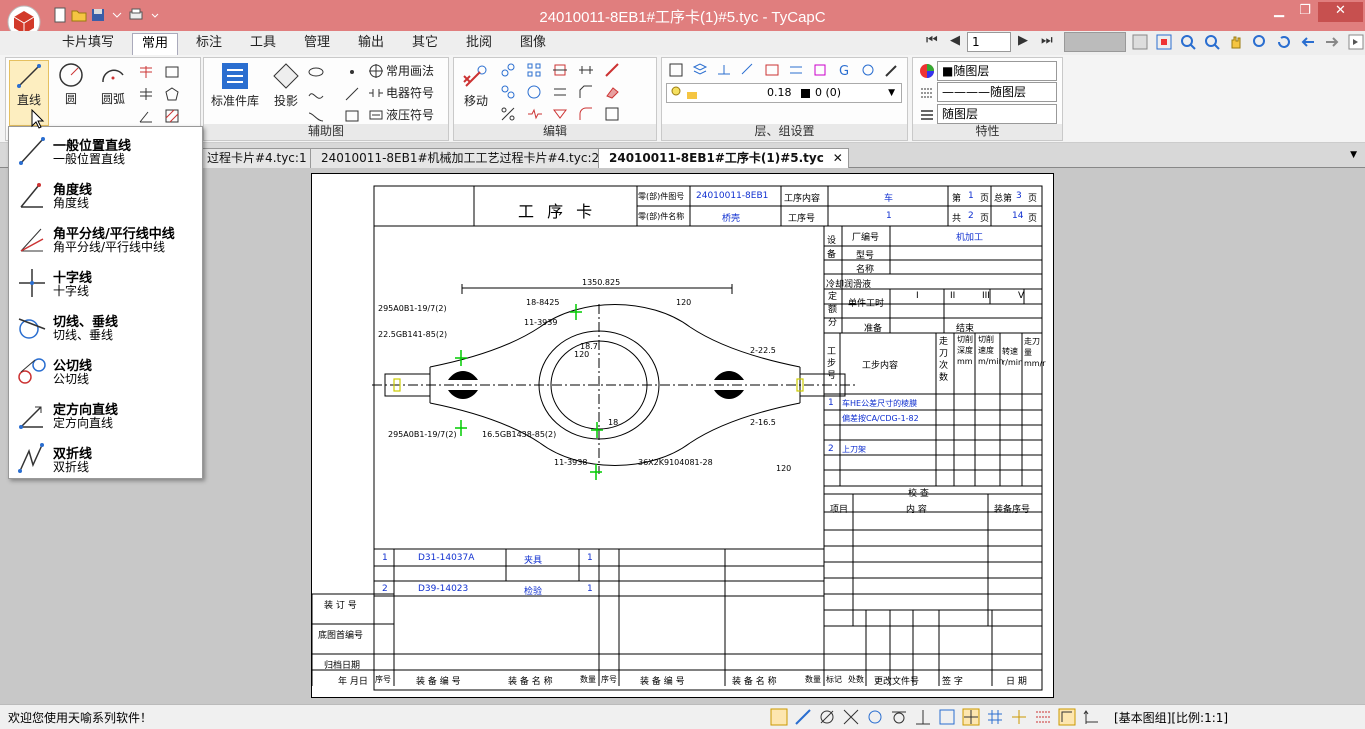 The image size is (1365, 729). What do you see at coordinates (838, 158) in the screenshot?
I see `close-tab-icon: ✕` at bounding box center [838, 158].